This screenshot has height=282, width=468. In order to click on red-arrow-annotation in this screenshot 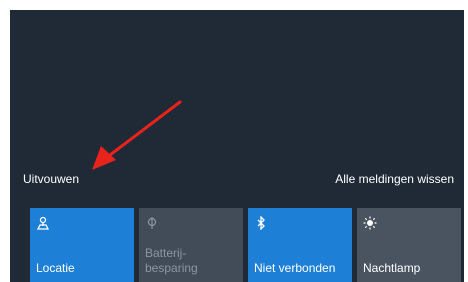, I will do `click(137, 135)`.